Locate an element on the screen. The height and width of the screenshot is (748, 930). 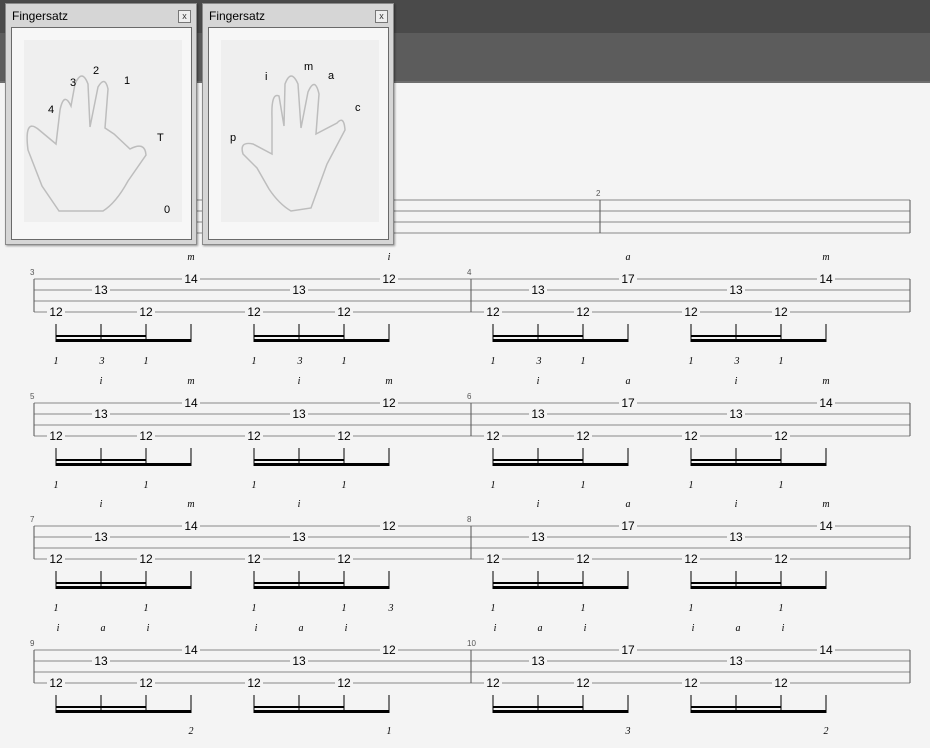
measure-number: 6 is located at coordinates (469, 396).